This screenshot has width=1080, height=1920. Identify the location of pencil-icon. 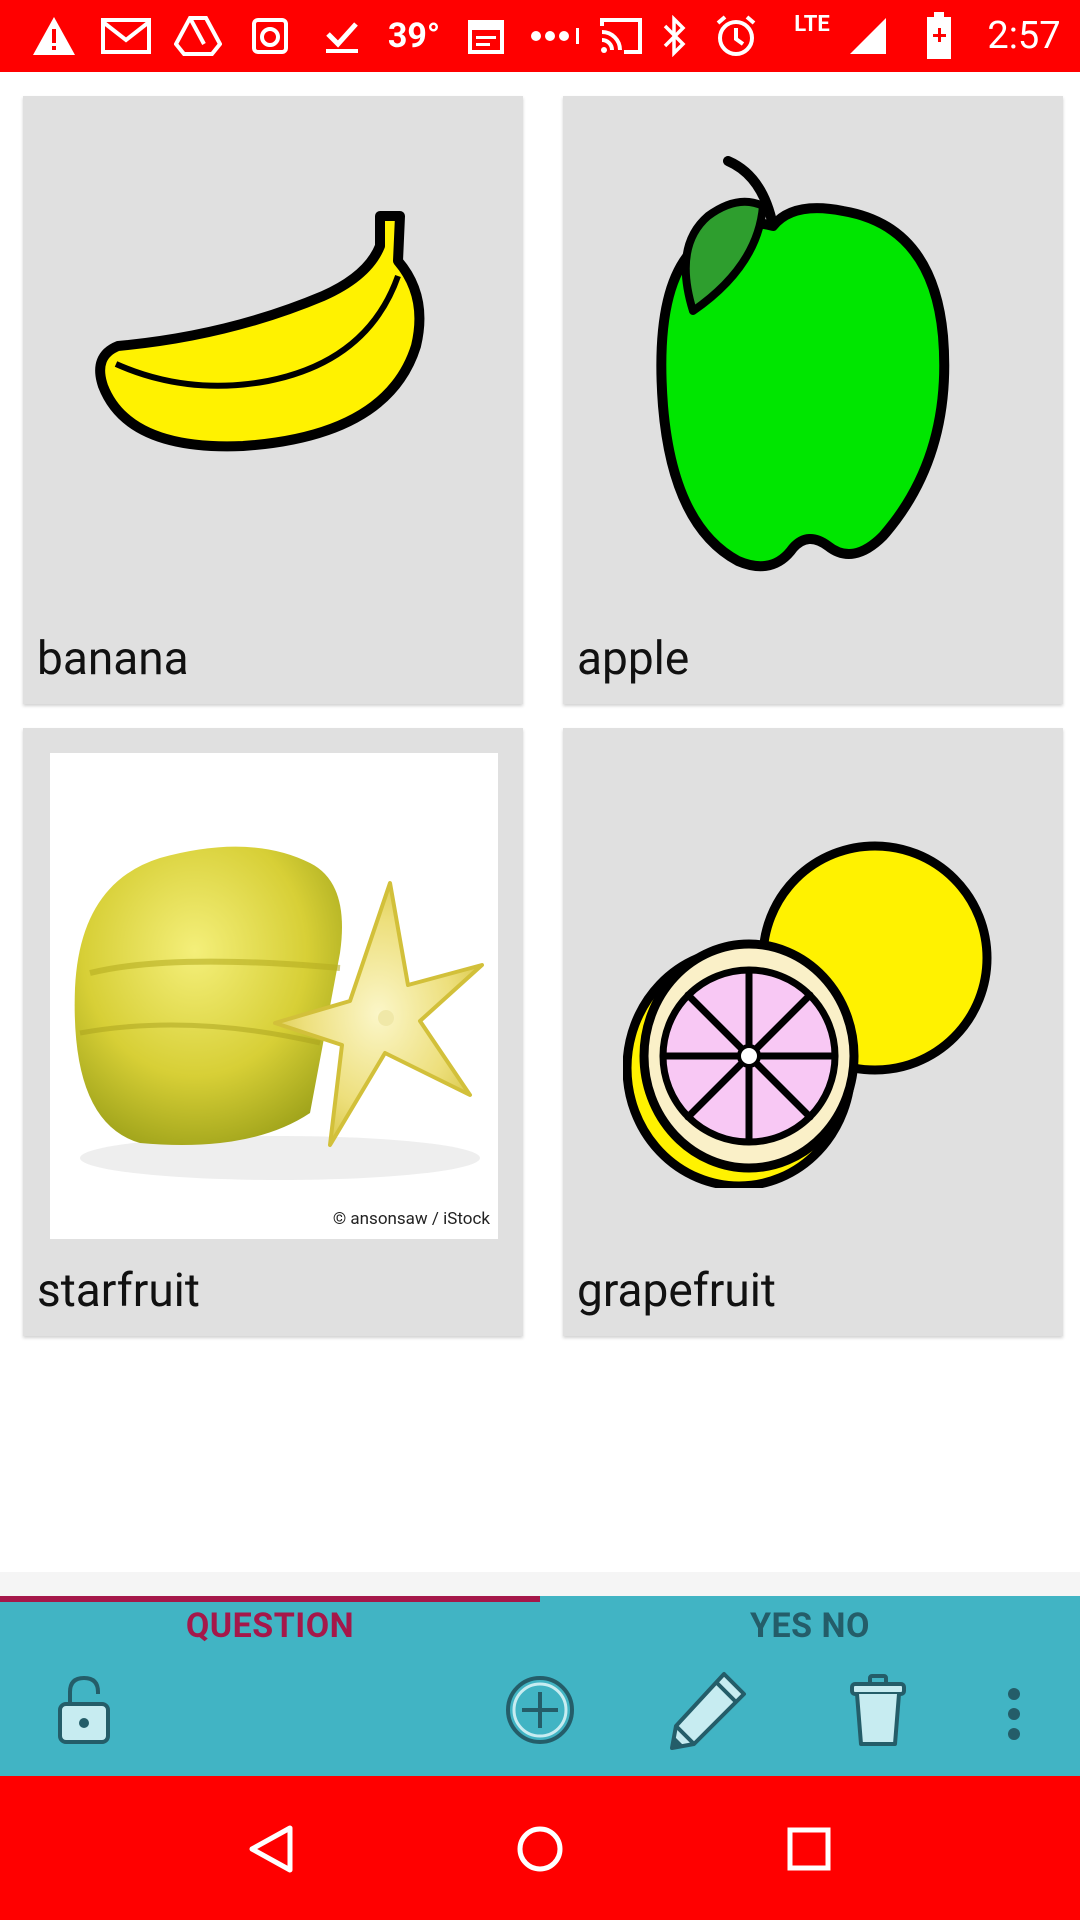
(707, 1712).